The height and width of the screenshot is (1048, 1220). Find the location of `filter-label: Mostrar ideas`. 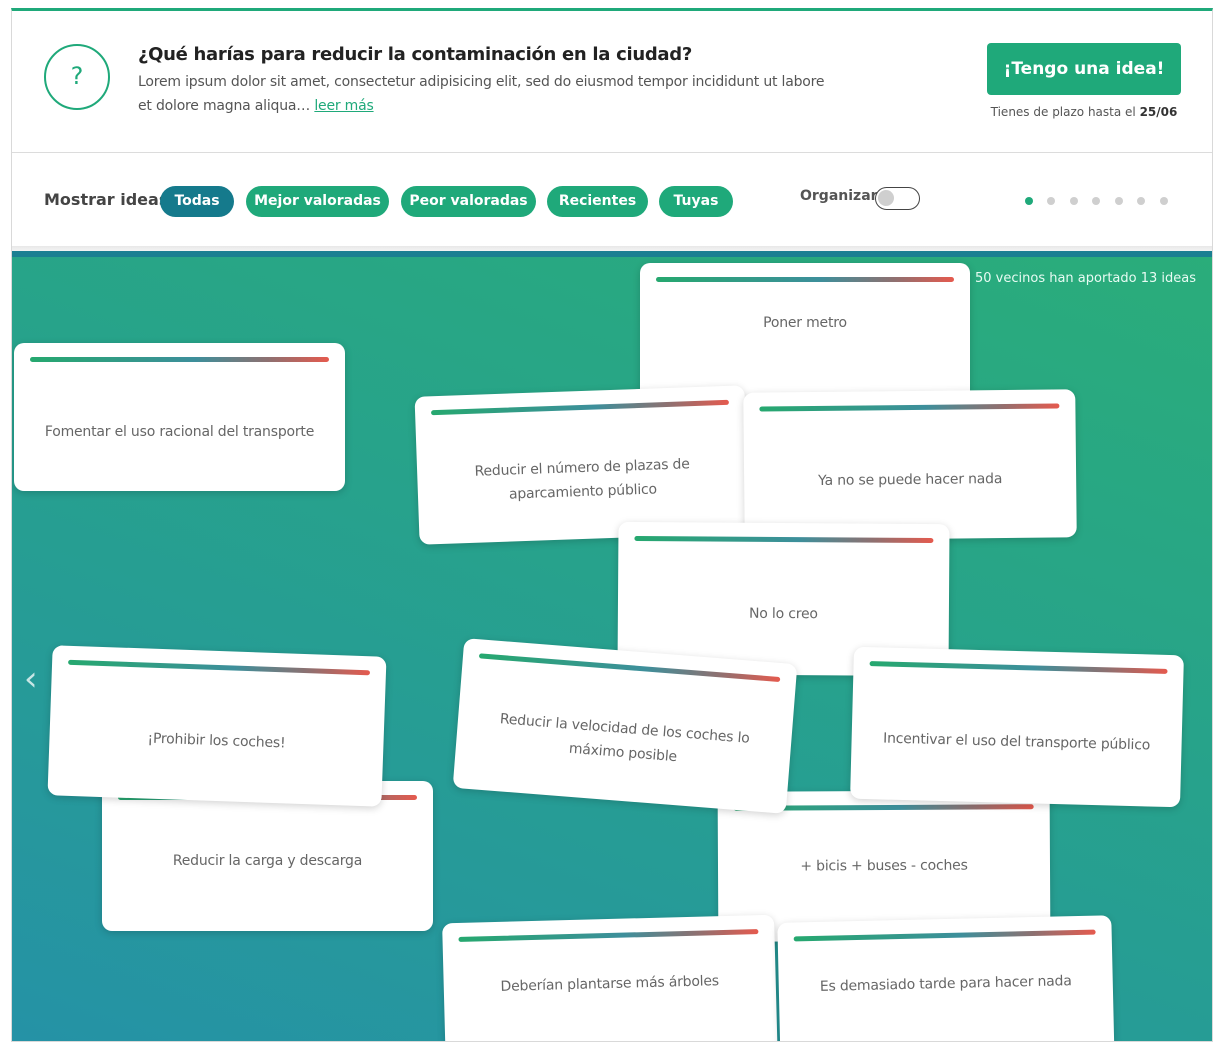

filter-label: Mostrar ideas is located at coordinates (106, 199).